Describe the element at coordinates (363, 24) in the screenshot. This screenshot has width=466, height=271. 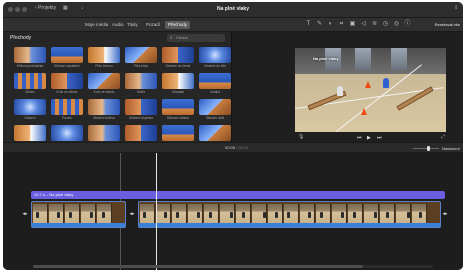
I see `volume-icon: ◁` at that location.